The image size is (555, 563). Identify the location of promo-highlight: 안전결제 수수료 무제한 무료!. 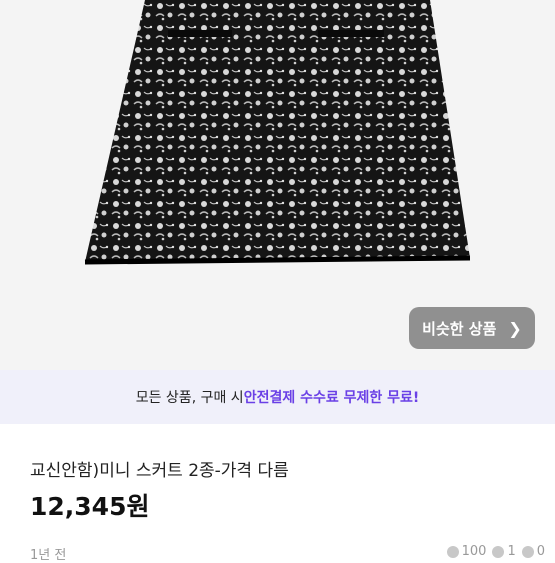
(331, 398).